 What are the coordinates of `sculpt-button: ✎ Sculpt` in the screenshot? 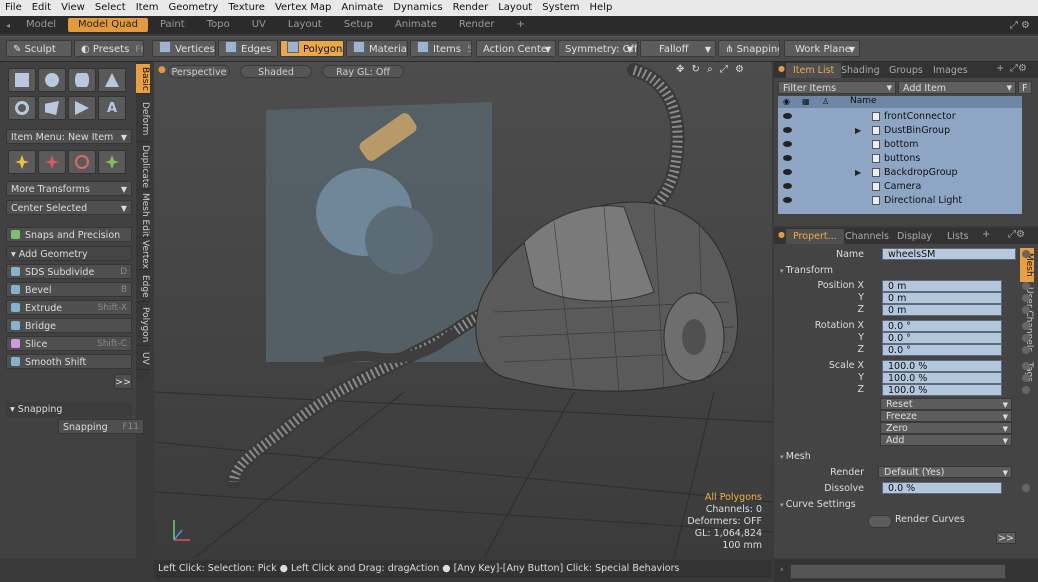 It's located at (39, 48).